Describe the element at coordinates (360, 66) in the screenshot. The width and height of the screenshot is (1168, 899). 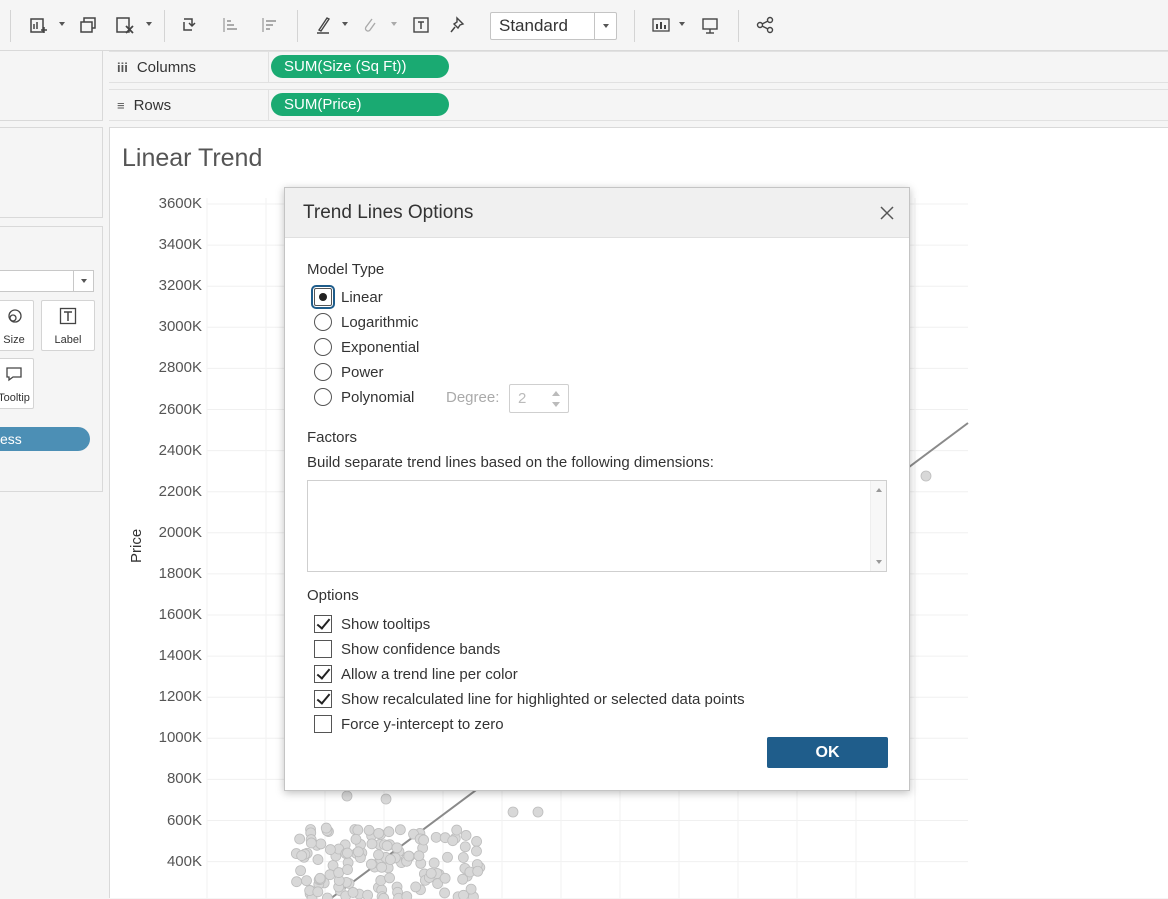
I see `columns-pill: SUM(Size (Sq Ft))` at that location.